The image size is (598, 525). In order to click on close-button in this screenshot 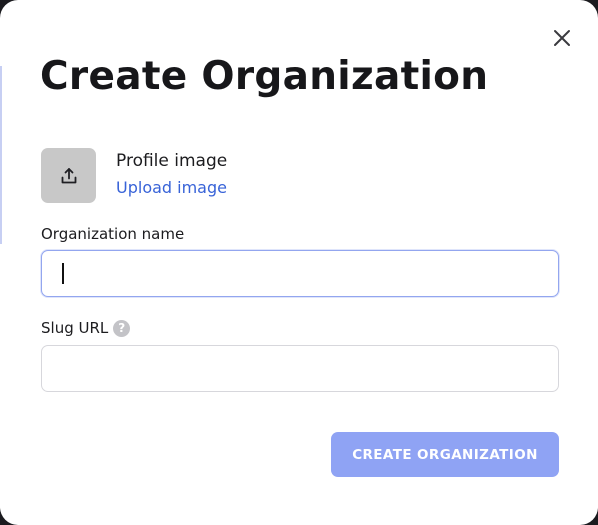, I will do `click(562, 38)`.